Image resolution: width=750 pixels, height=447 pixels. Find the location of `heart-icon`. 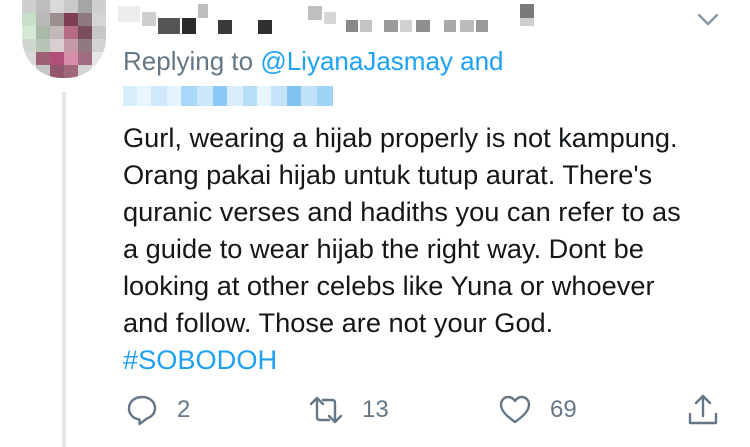

heart-icon is located at coordinates (515, 409).